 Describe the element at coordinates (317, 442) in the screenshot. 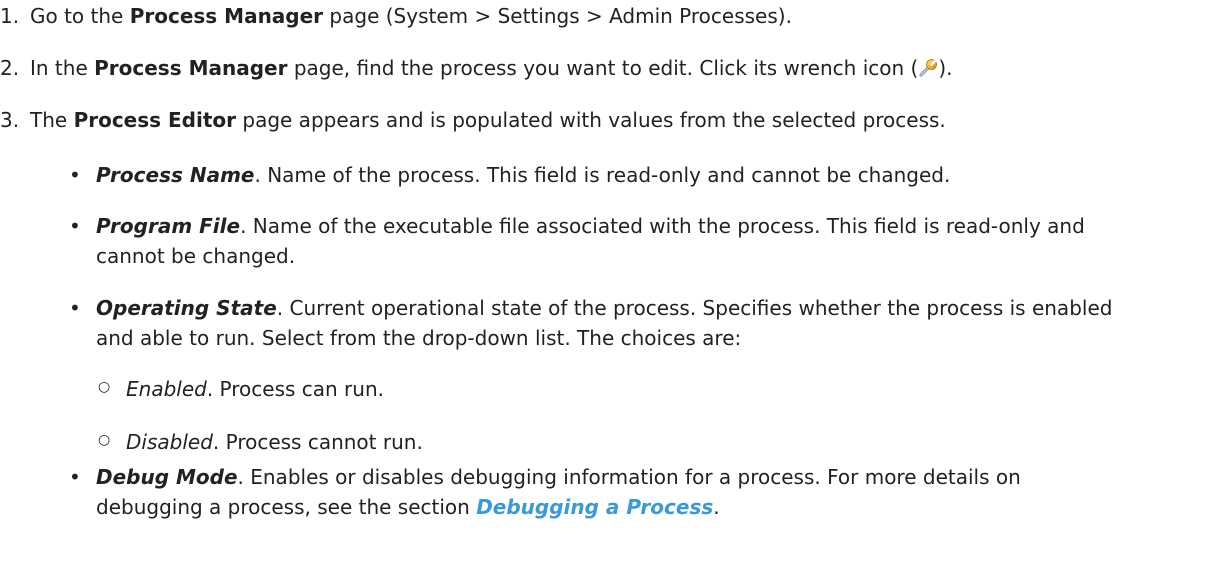

I see `option-description: . Process cannot run.` at that location.